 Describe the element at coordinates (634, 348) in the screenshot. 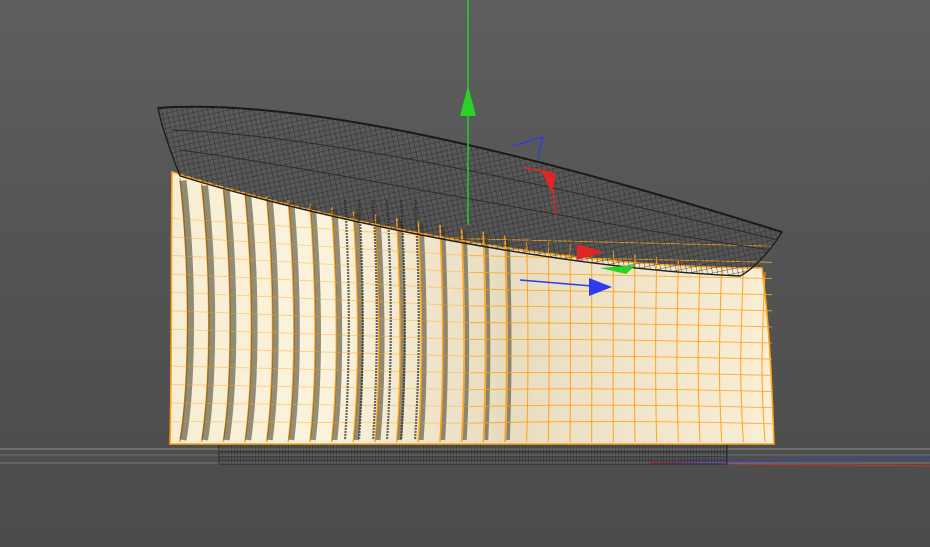

I see `slat` at that location.